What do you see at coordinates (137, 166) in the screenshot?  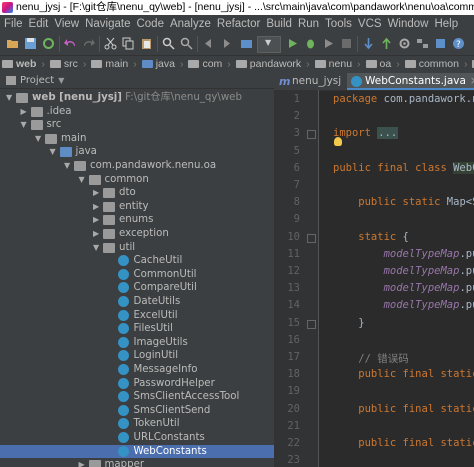 I see `tree-item-com-pandawork-nenu-oa: ▼ com.pandawork.nenu.oa` at bounding box center [137, 166].